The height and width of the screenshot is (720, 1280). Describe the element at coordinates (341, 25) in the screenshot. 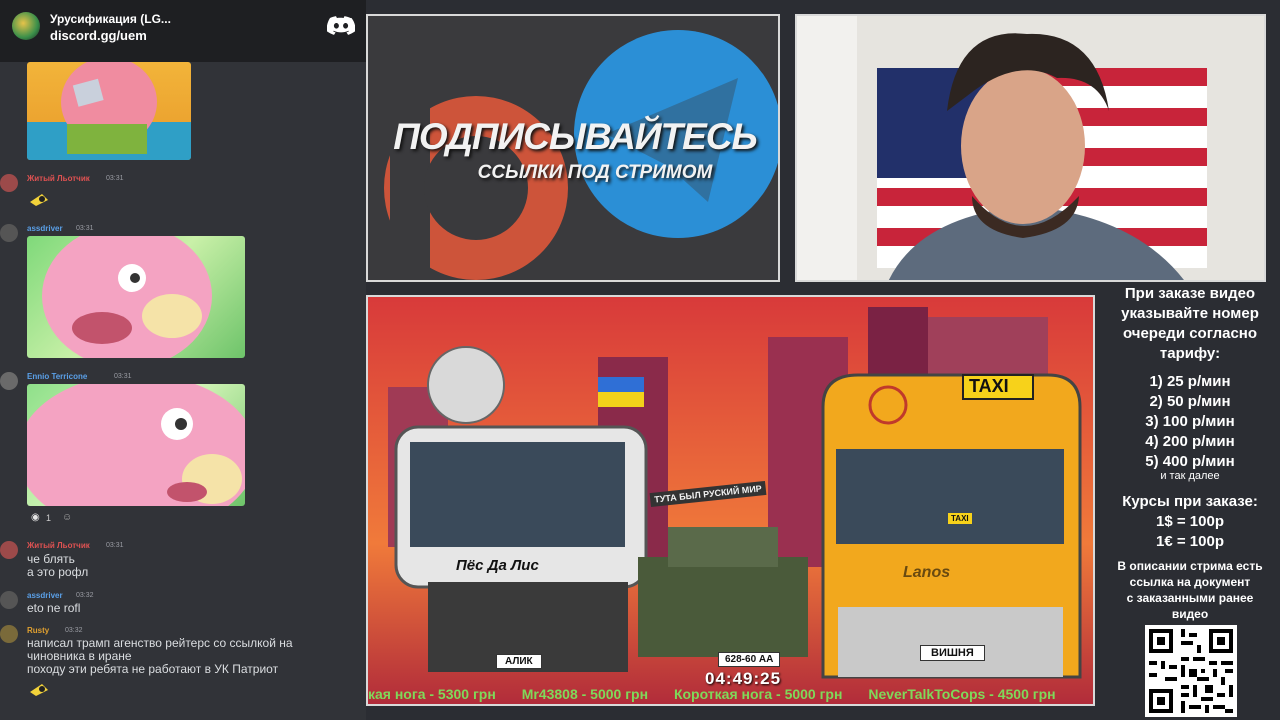

I see `discord-logo-icon` at that location.